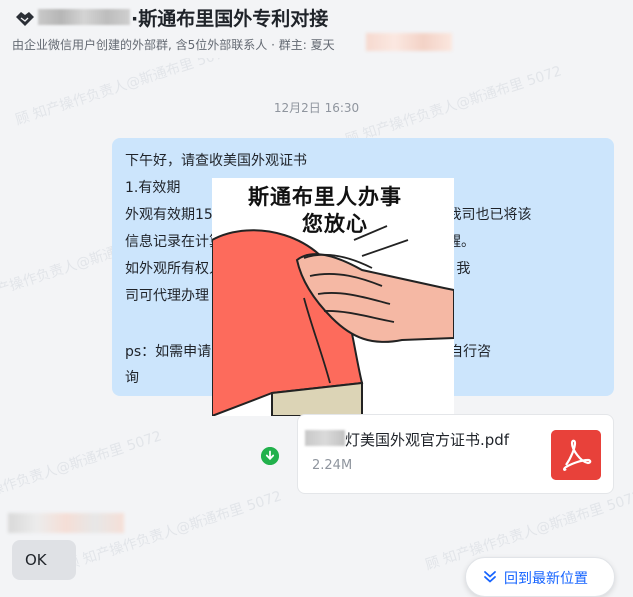 This screenshot has height=597, width=633. Describe the element at coordinates (316, 108) in the screenshot. I see `message-timestamp: 12月2日 16:30` at that location.